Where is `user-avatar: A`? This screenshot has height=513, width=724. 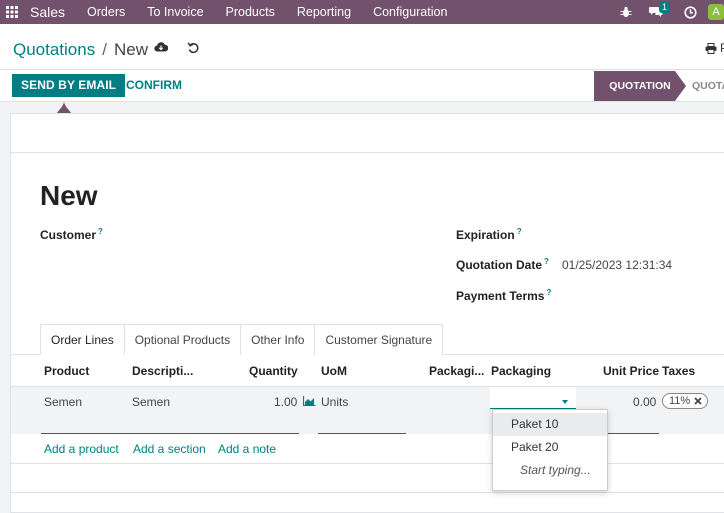
user-avatar: A is located at coordinates (716, 12).